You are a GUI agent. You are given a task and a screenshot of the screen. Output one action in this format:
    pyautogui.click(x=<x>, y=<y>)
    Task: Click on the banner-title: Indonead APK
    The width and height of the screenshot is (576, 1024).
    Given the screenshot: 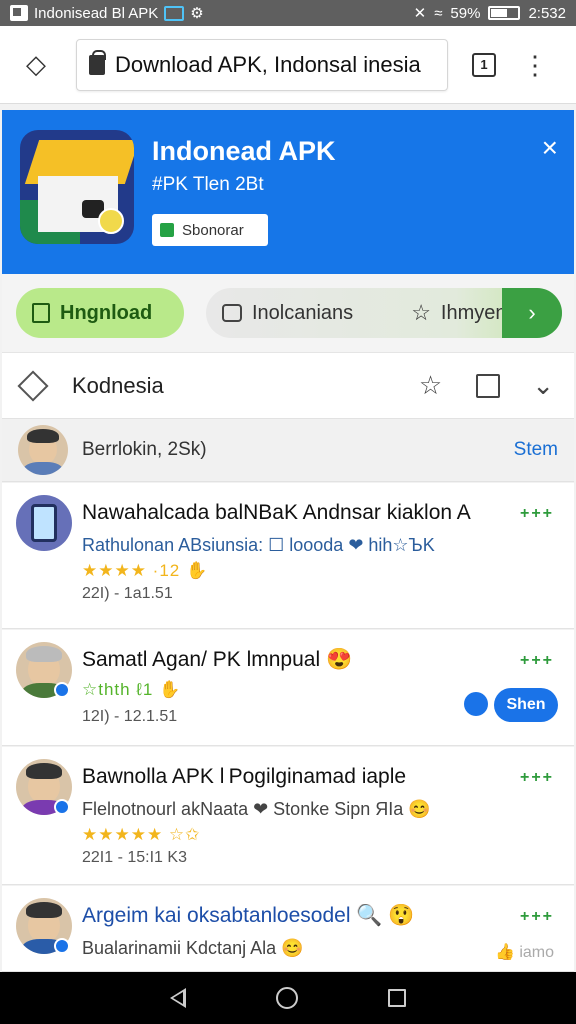 What is the action you would take?
    pyautogui.click(x=244, y=151)
    